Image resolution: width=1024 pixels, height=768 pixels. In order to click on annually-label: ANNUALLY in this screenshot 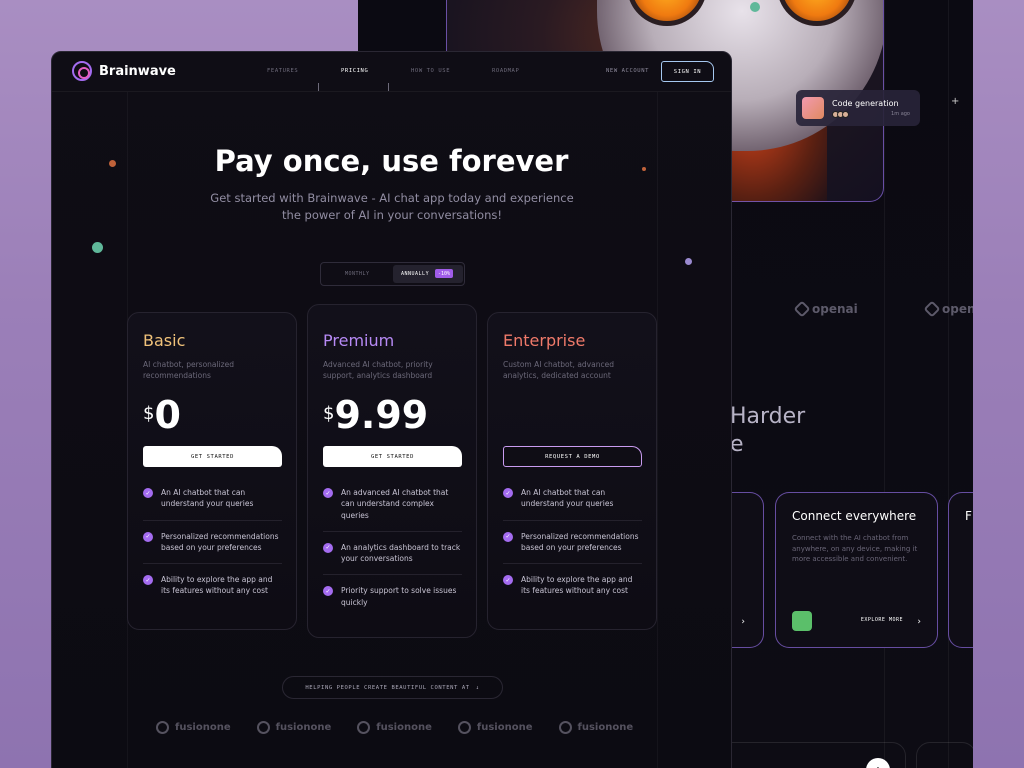, I will do `click(415, 274)`.